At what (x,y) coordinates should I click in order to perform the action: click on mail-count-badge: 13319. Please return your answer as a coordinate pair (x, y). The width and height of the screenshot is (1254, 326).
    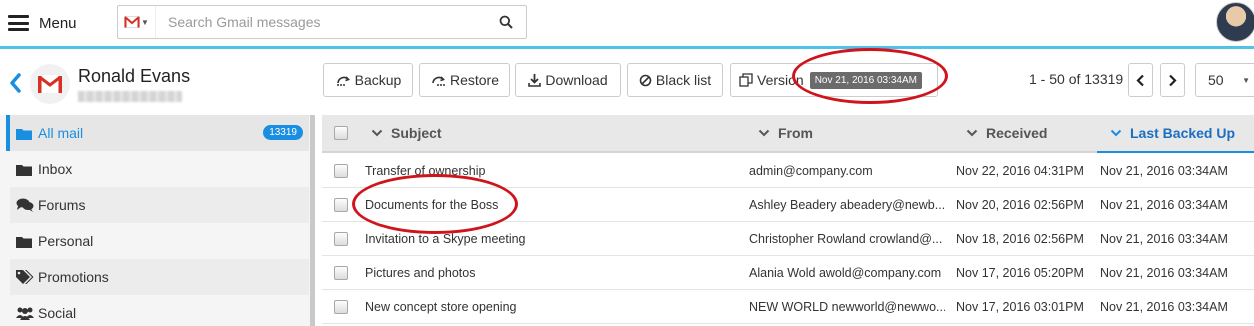
    Looking at the image, I should click on (283, 132).